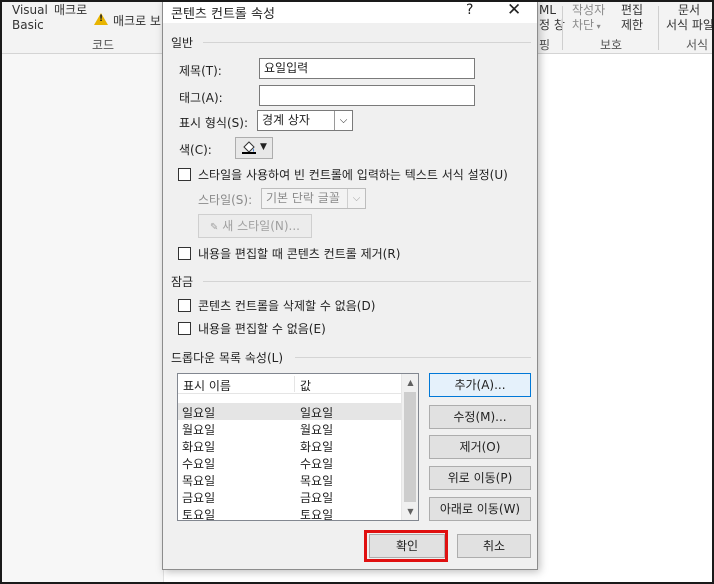 This screenshot has width=714, height=584. What do you see at coordinates (101, 19) in the screenshot?
I see `warning-icon` at bounding box center [101, 19].